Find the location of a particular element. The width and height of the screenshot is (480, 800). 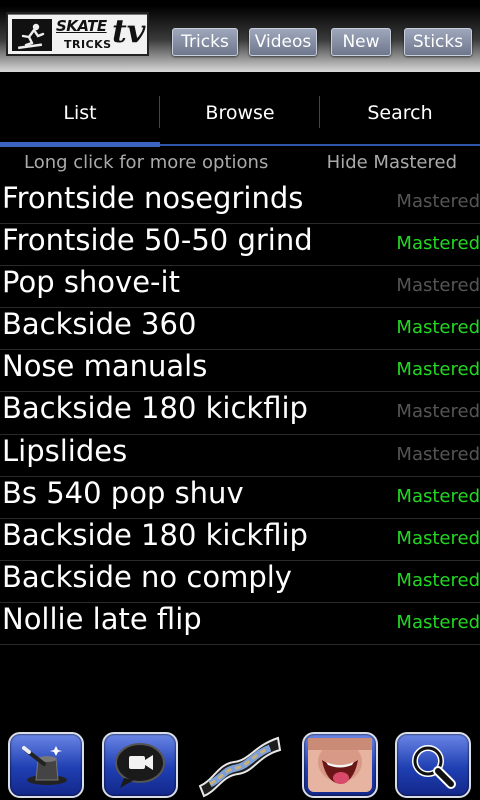

film-strip-button is located at coordinates (239, 763).